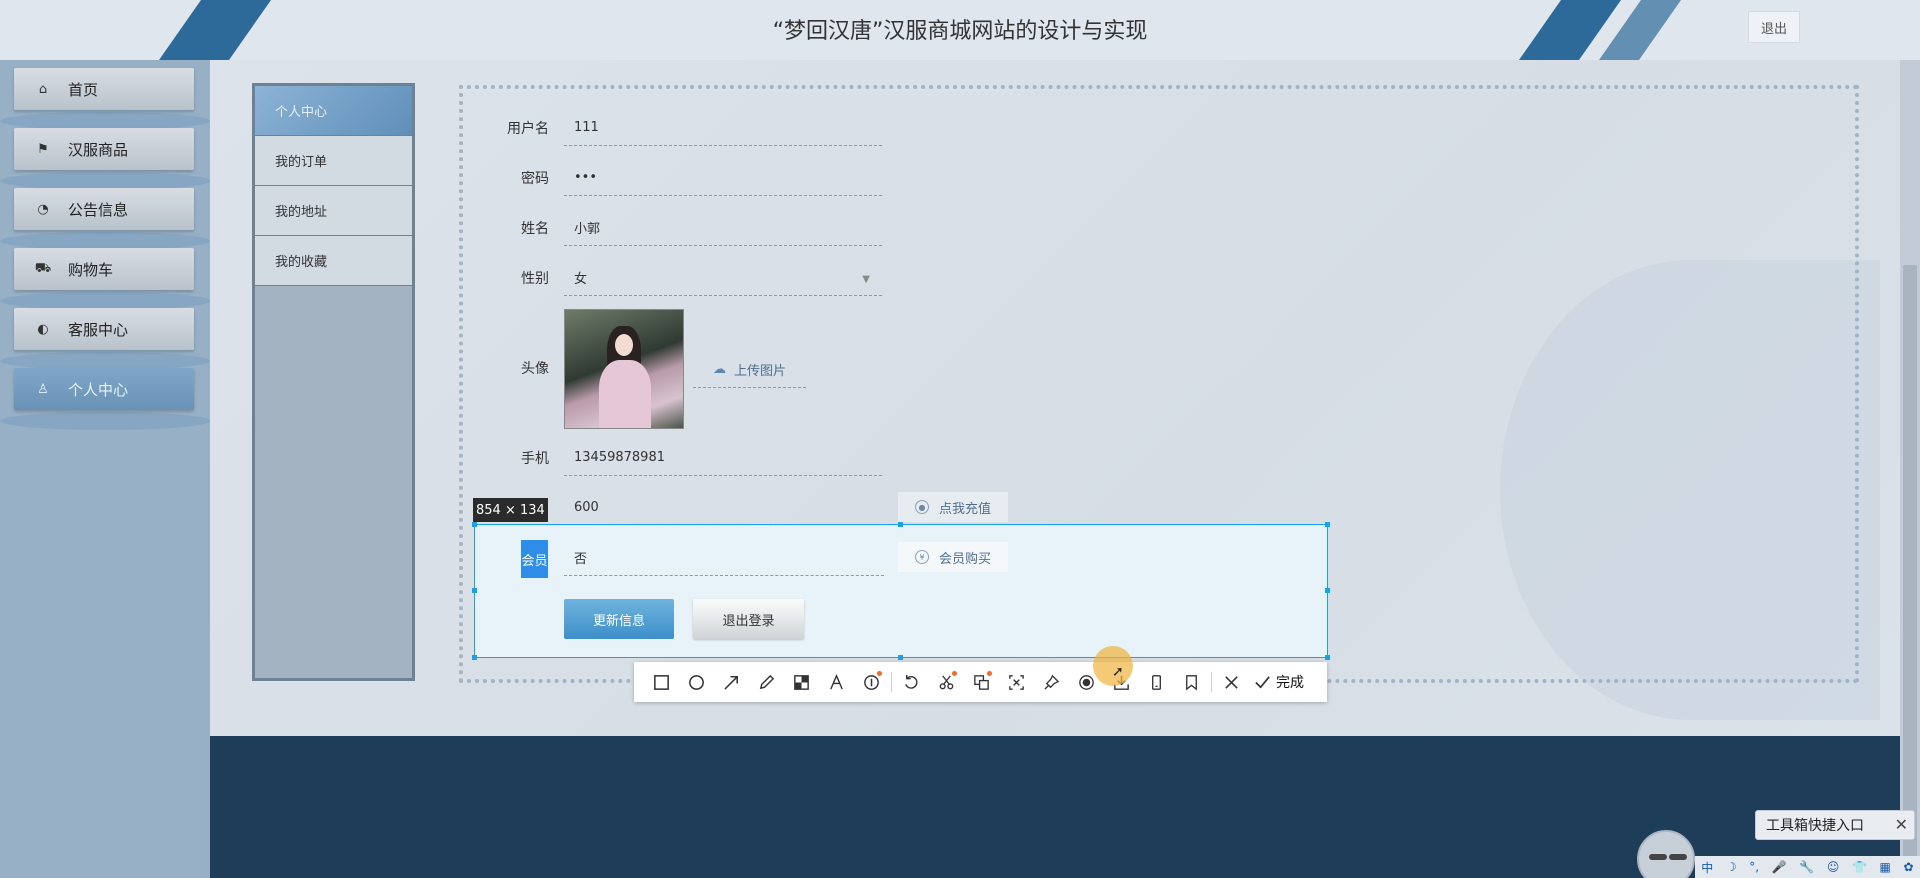  What do you see at coordinates (1191, 682) in the screenshot?
I see `bookmark-icon` at bounding box center [1191, 682].